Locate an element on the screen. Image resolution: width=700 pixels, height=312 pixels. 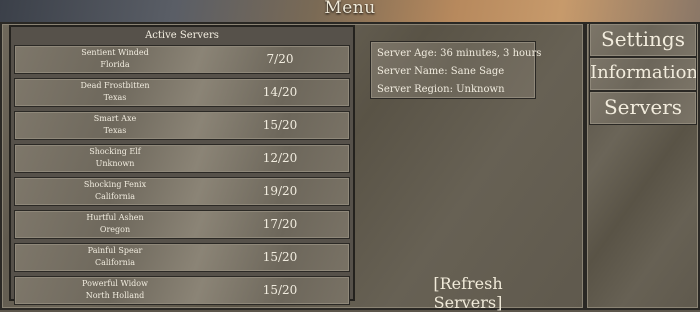
server-row: Shocking Elf Unknown 12/20 is located at coordinates (182, 158).